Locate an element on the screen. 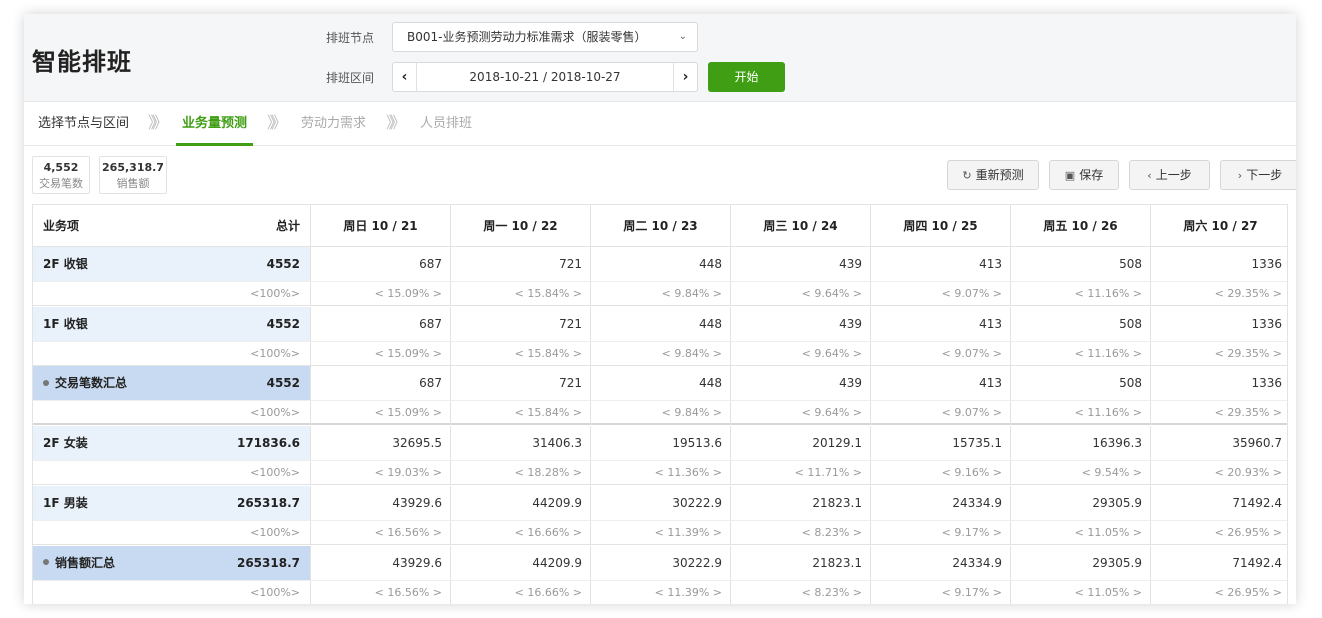 Image resolution: width=1322 pixels, height=618 pixels. next-step-button: › 下一步 is located at coordinates (1258, 175).